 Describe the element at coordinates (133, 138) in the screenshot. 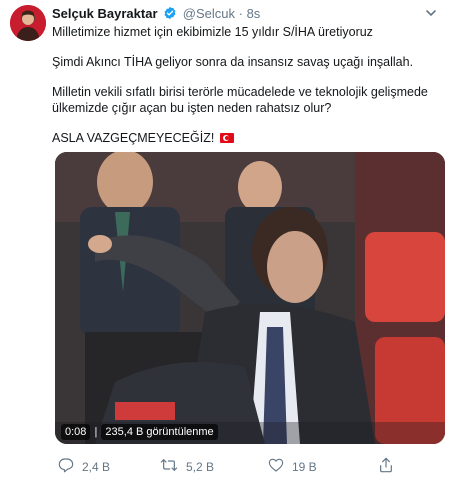

I see `tweet-paragraph-4-text: ASLA VAZGEÇMEYECEĞİZ!` at that location.